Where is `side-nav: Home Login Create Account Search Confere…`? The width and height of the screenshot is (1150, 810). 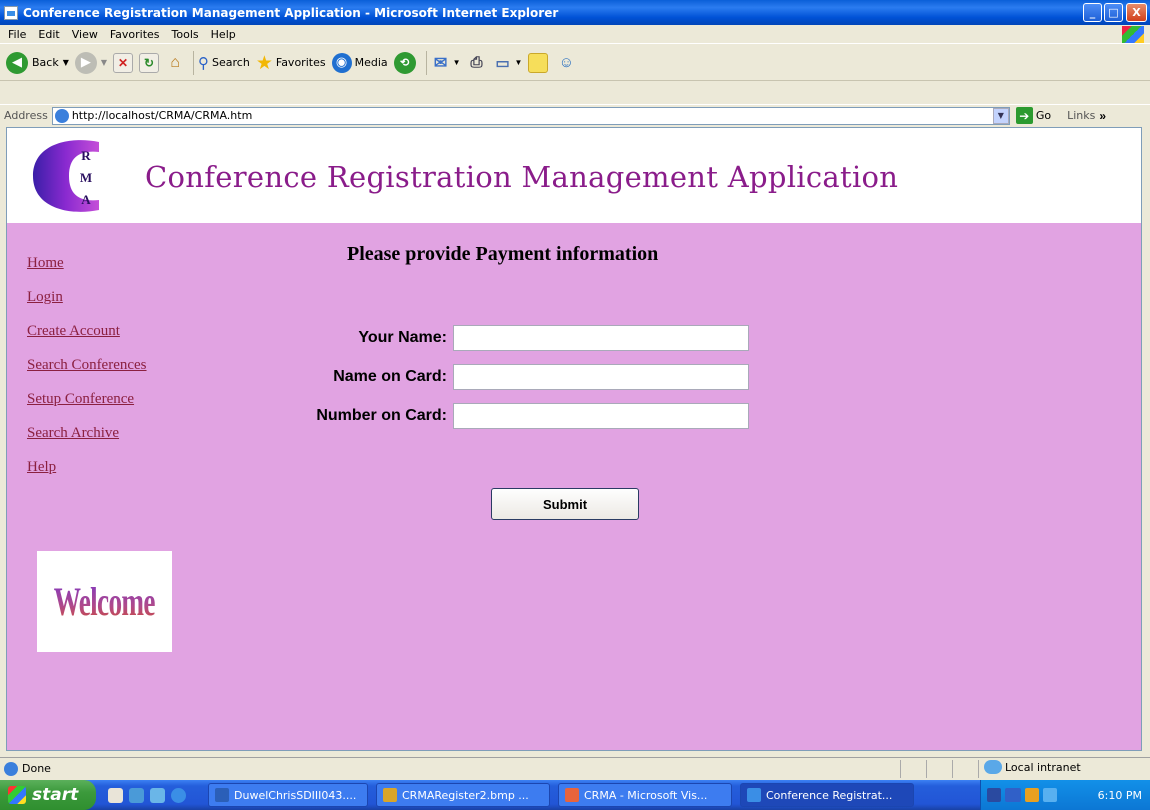
side-nav: Home Login Create Account Search Confere… is located at coordinates (87, 374).